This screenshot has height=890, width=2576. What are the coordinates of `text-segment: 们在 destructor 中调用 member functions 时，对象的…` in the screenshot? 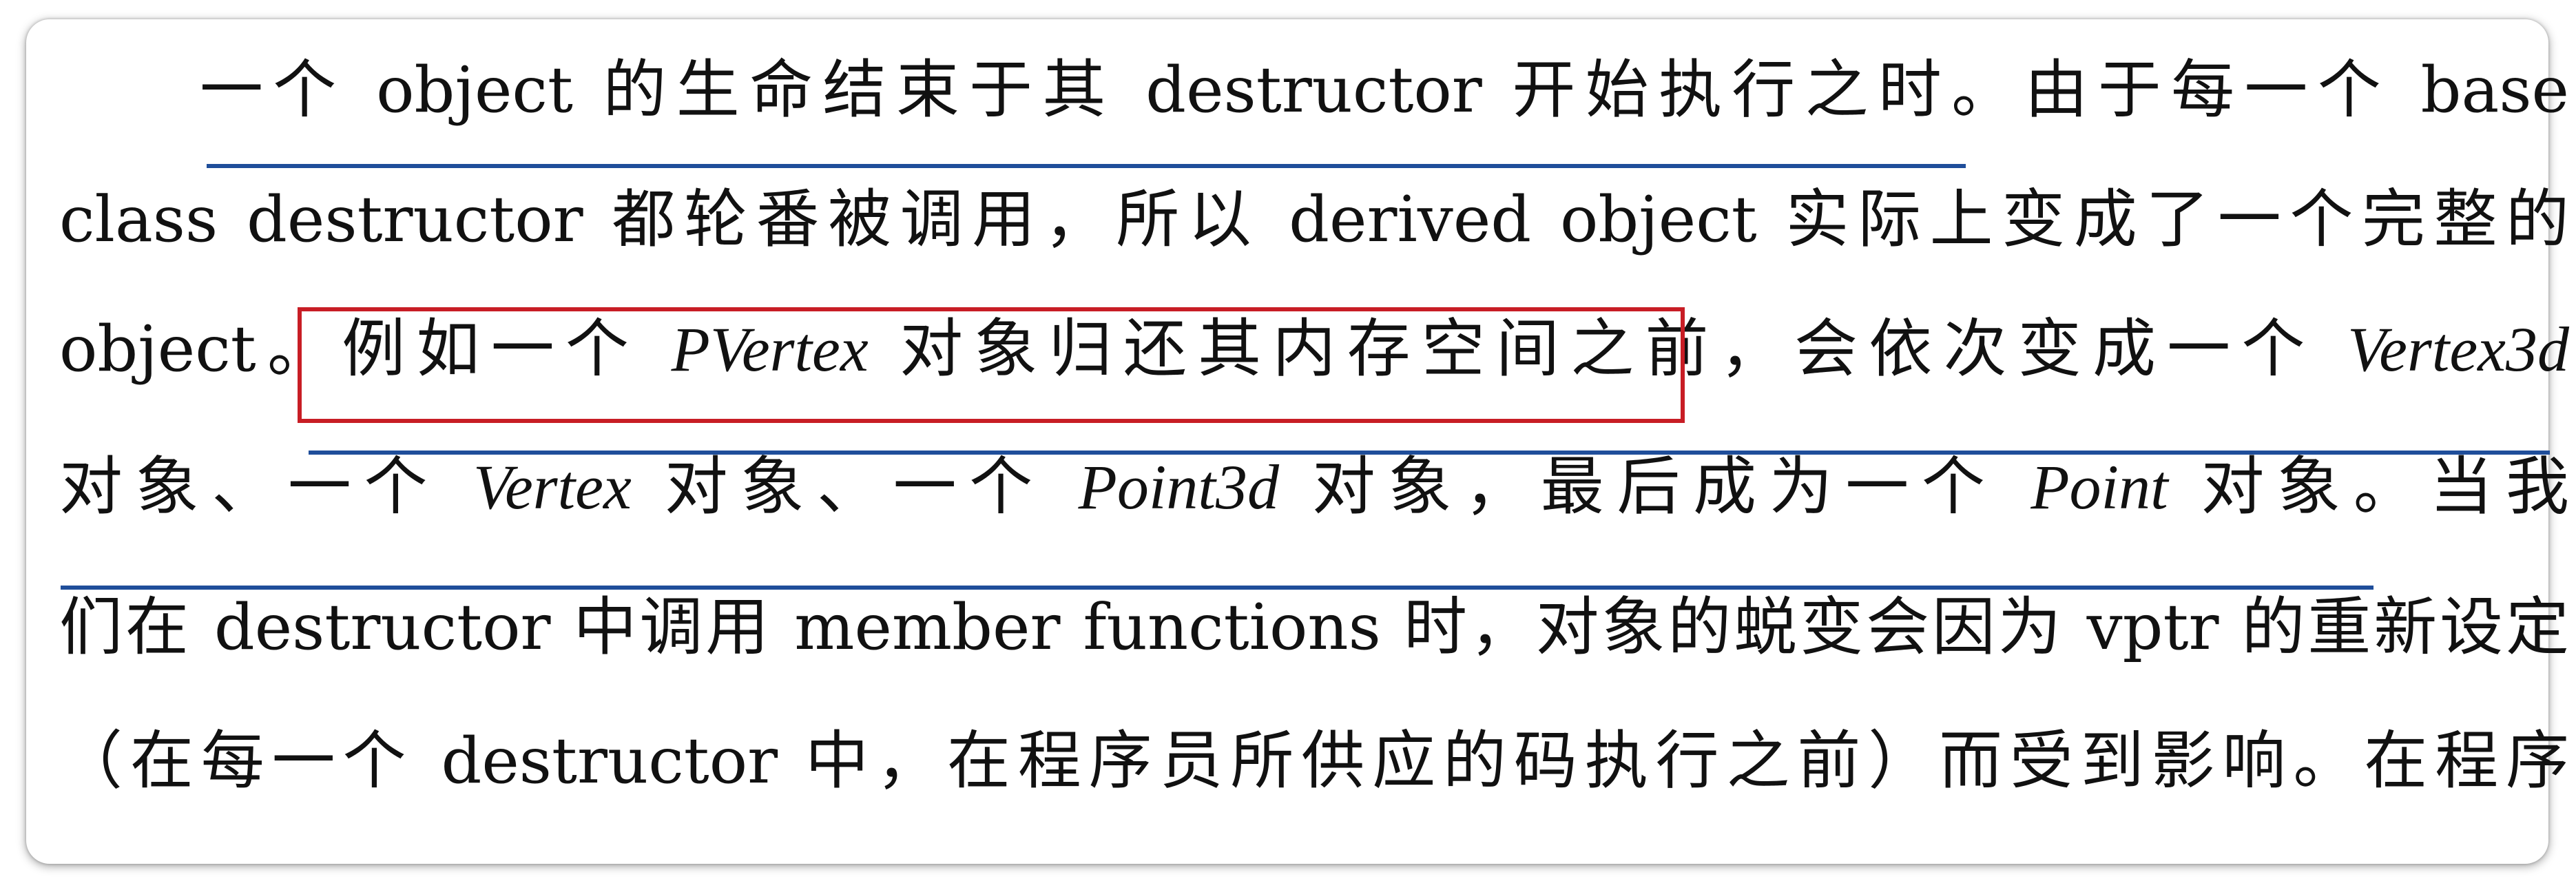 It's located at (1314, 627).